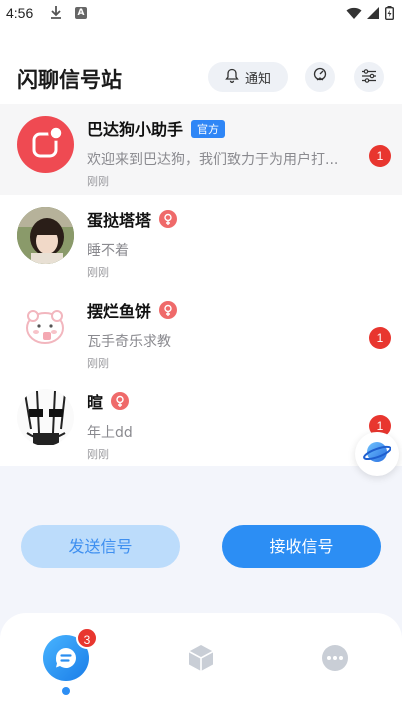 The image size is (402, 716). What do you see at coordinates (232, 77) in the screenshot?
I see `bell-icon` at bounding box center [232, 77].